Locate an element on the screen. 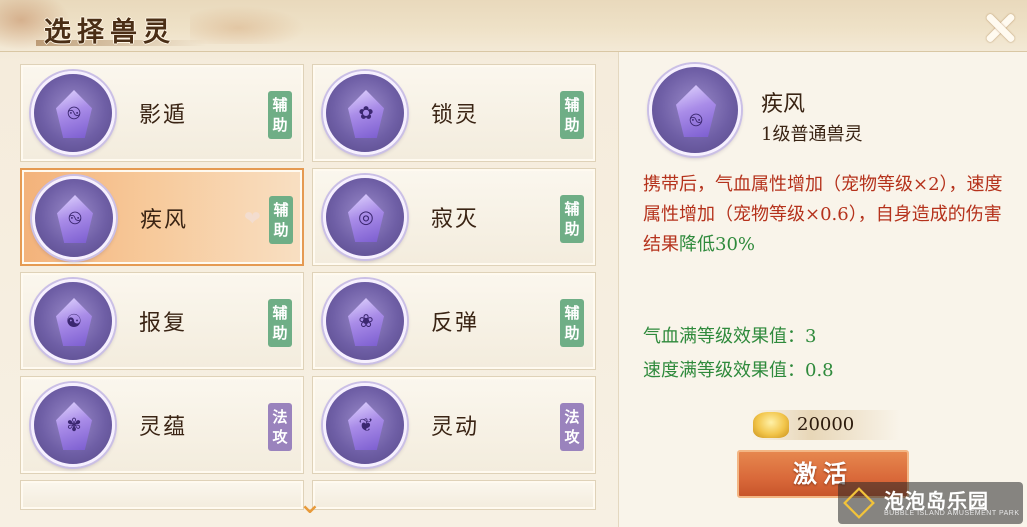 The height and width of the screenshot is (527, 1027). speed-max-effect: 速度满等级效果值：0.8 is located at coordinates (738, 370).